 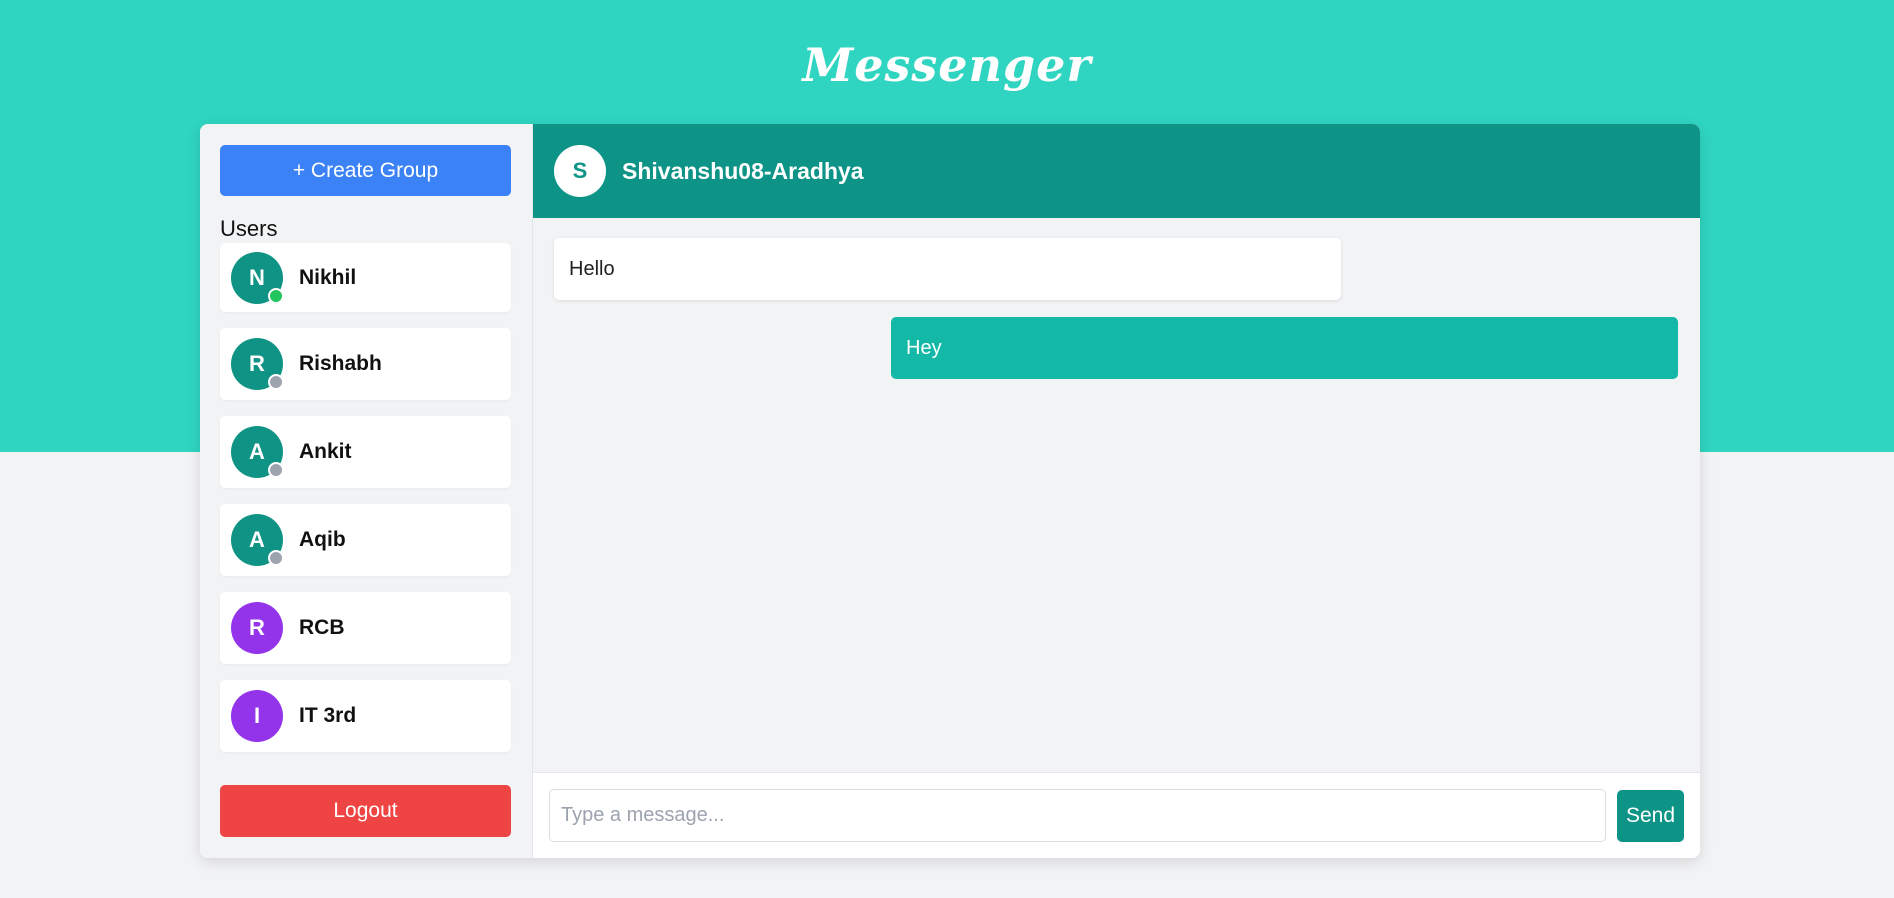 I want to click on message-composer: Send, so click(x=1116, y=815).